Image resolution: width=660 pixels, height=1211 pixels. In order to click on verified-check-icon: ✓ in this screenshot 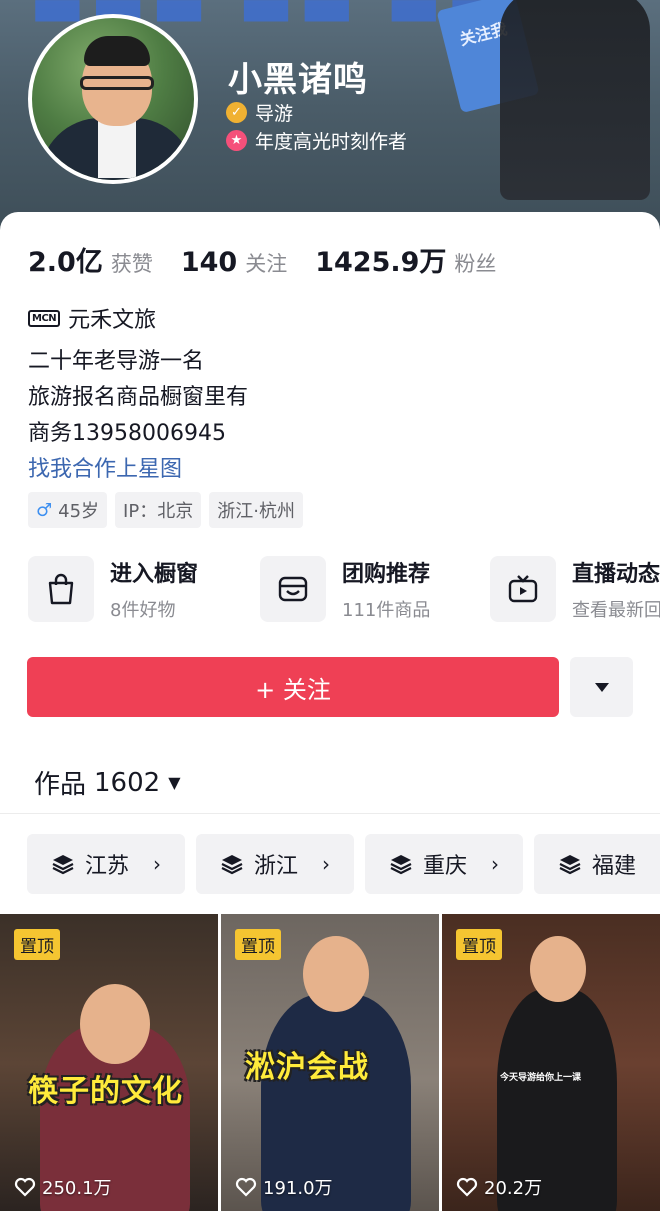, I will do `click(236, 112)`.